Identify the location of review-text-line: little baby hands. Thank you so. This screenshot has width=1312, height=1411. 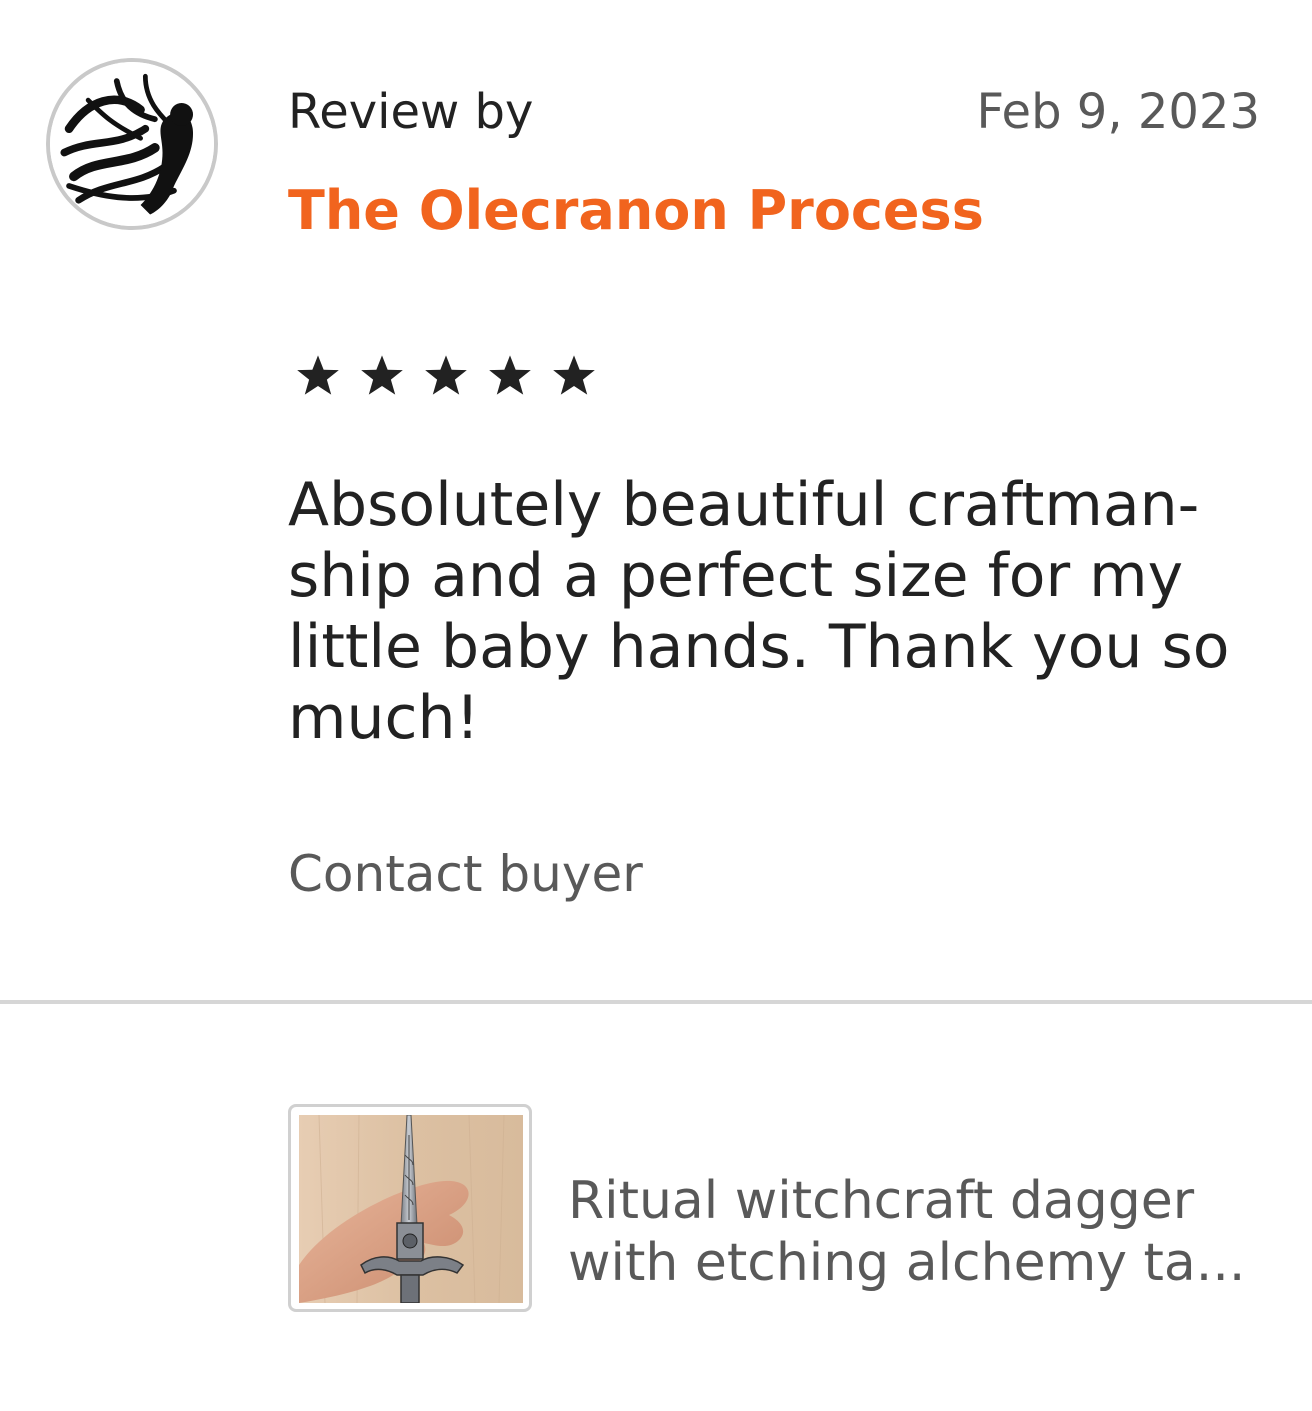
(759, 647).